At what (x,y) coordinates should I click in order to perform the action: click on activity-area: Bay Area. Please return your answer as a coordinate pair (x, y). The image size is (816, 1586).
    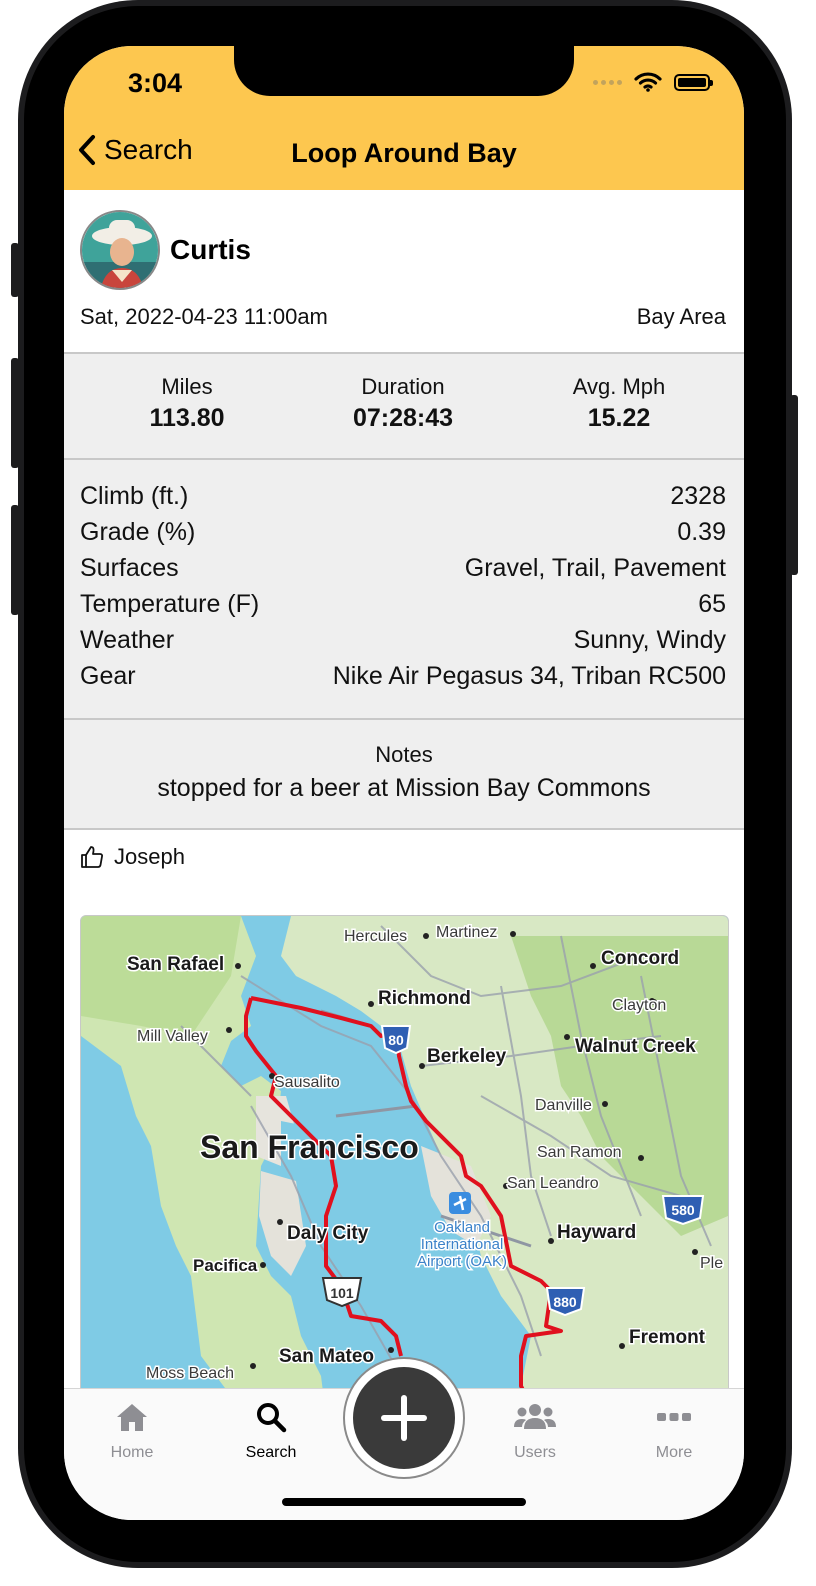
    Looking at the image, I should click on (681, 316).